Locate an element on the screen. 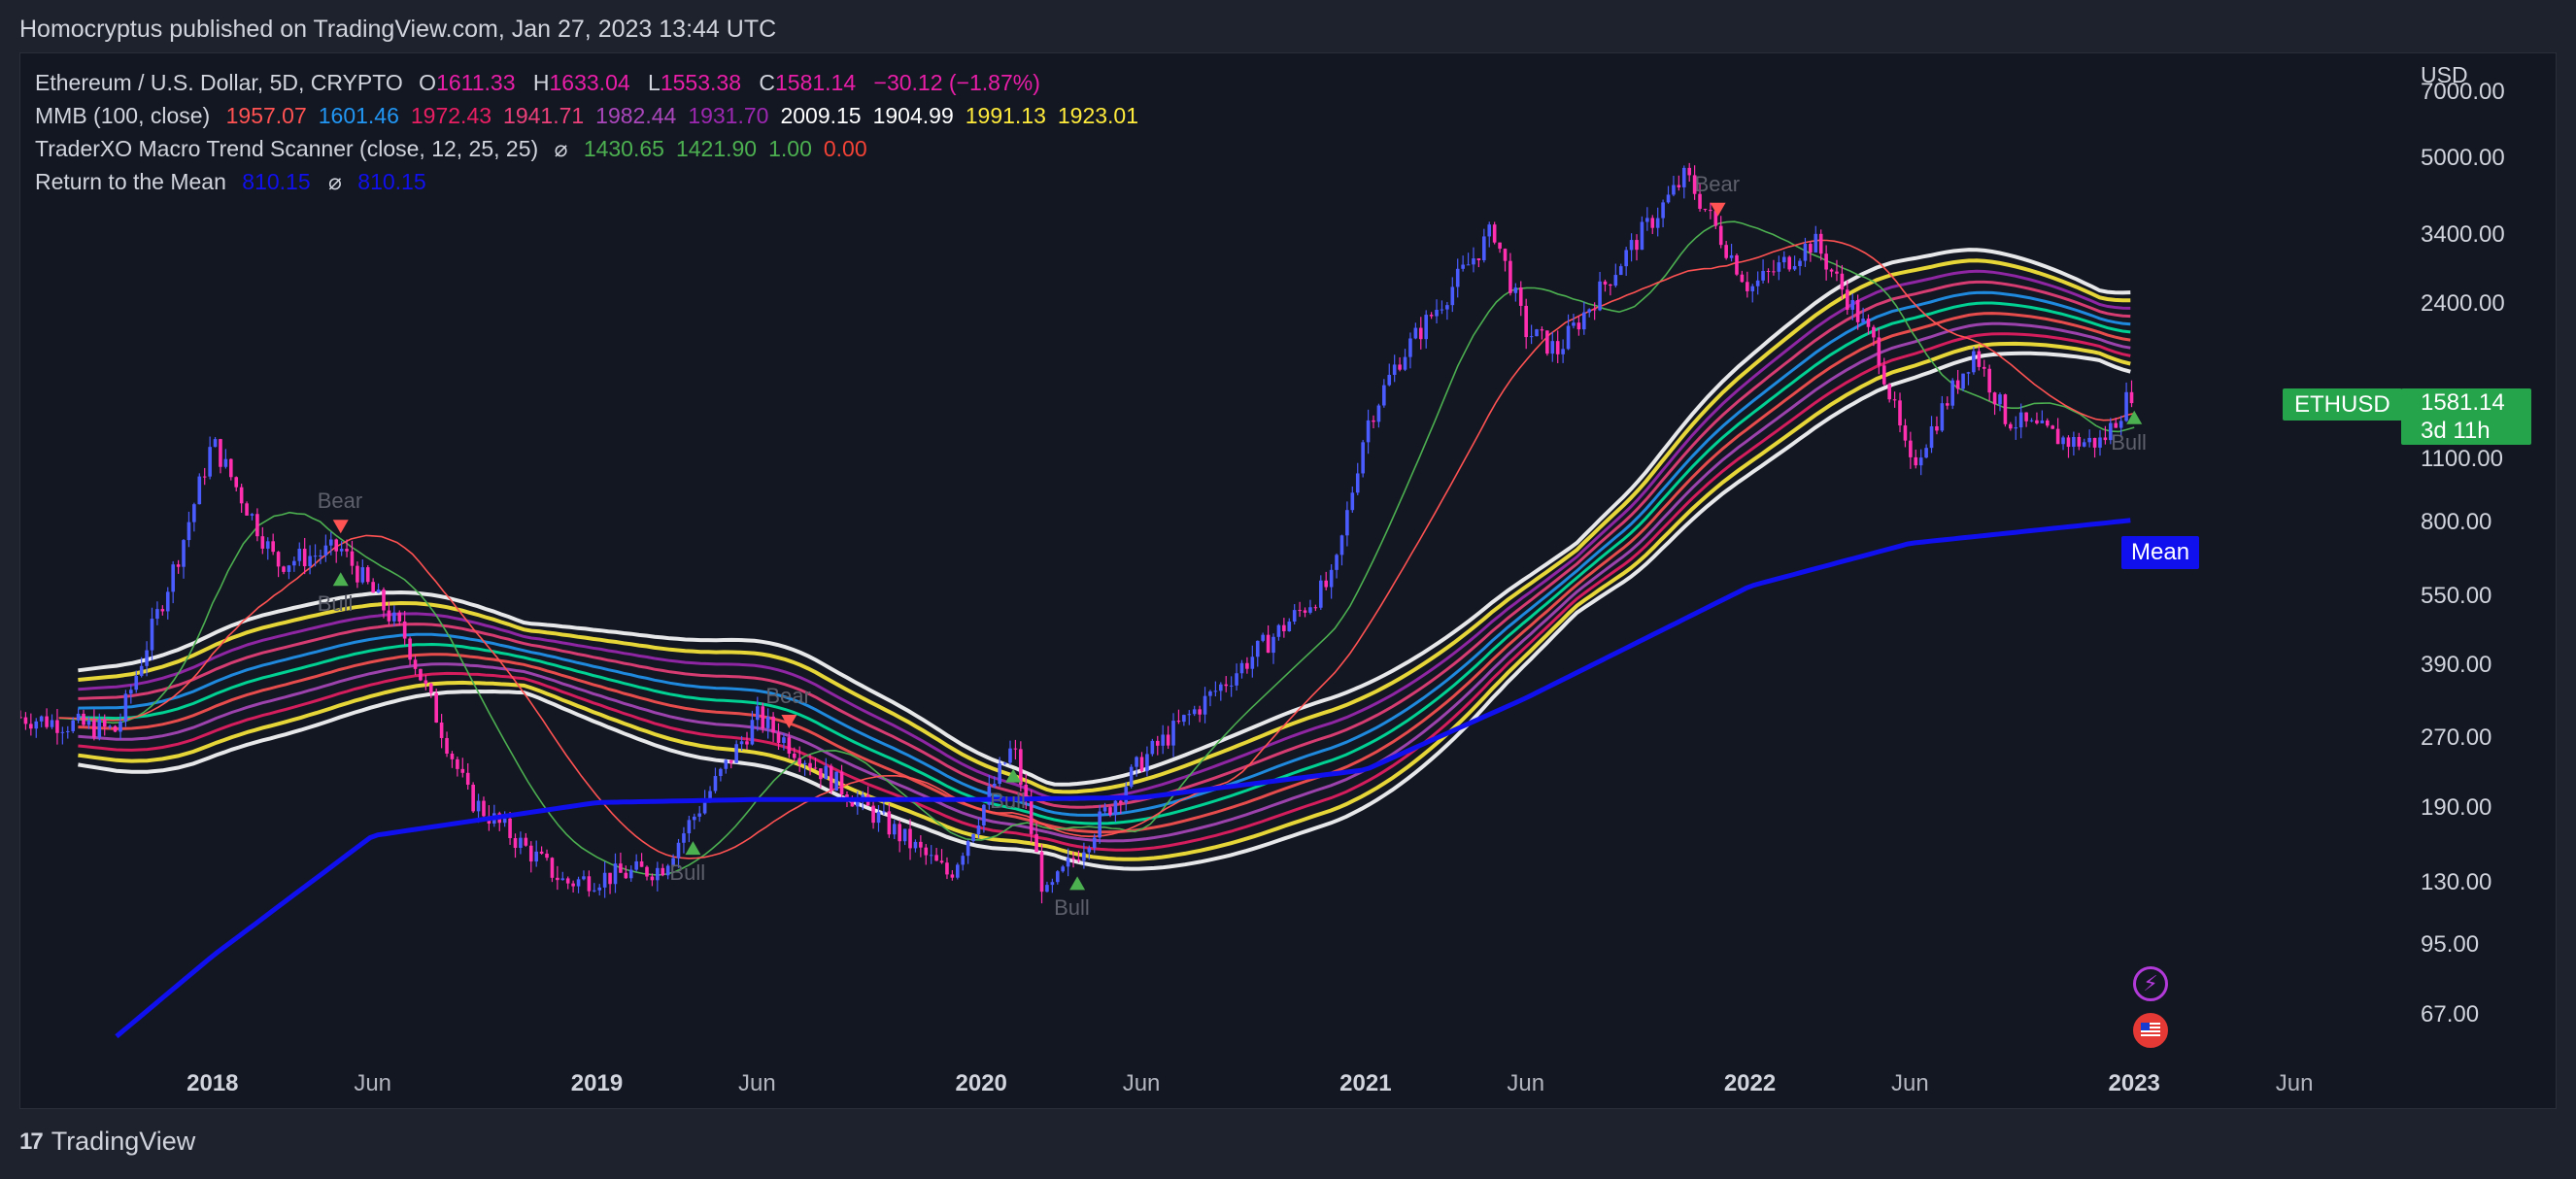  legend-mean-row: Return to the Mean 810.15 ⌀ 810.15 is located at coordinates (592, 181).